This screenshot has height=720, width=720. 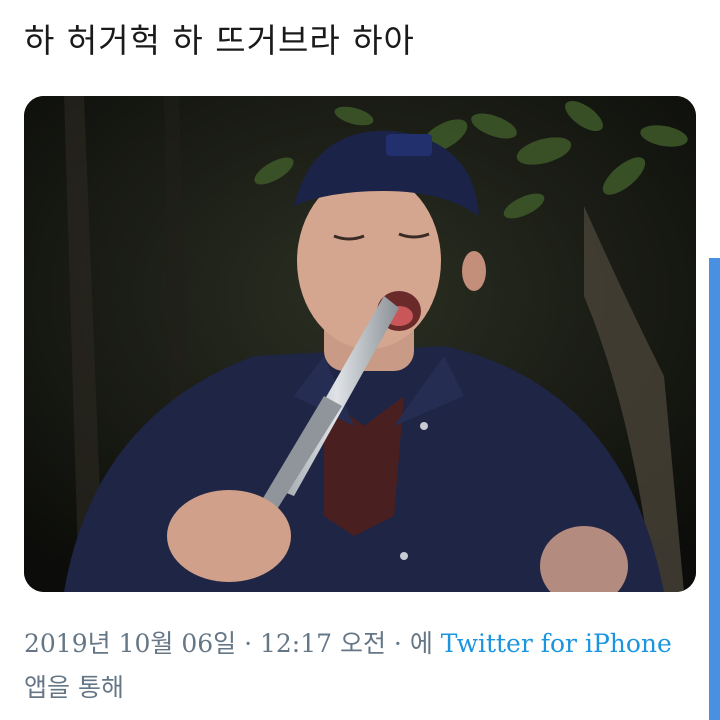 I want to click on scroll-indicator, so click(x=714, y=489).